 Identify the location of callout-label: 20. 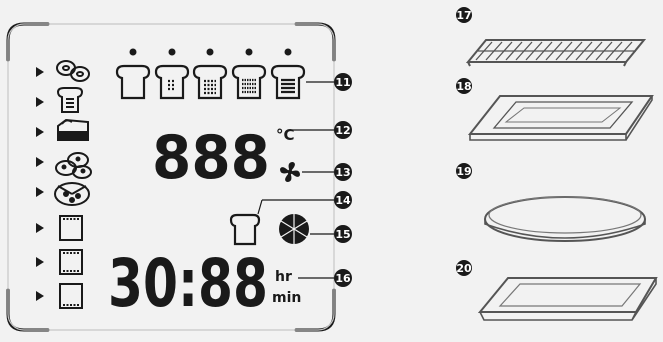
(464, 268).